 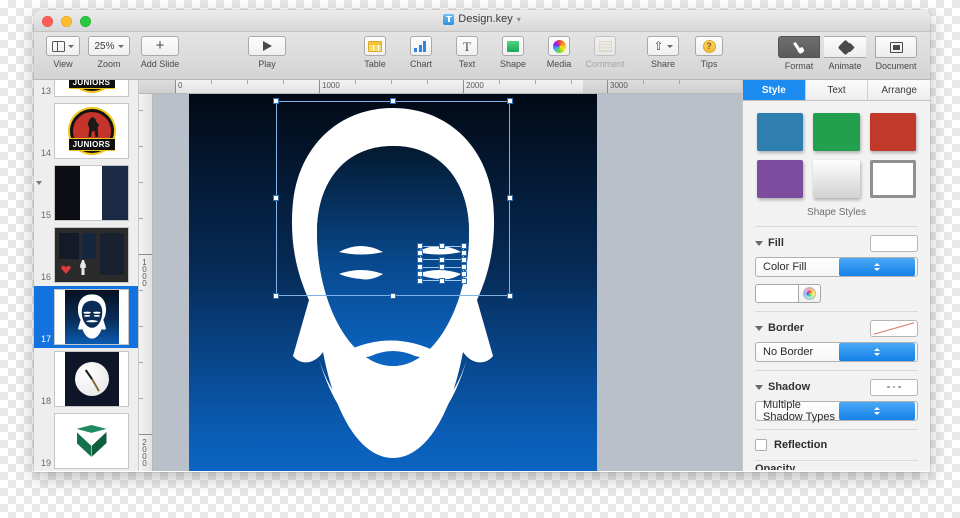 I want to click on text-button: T, so click(x=467, y=46).